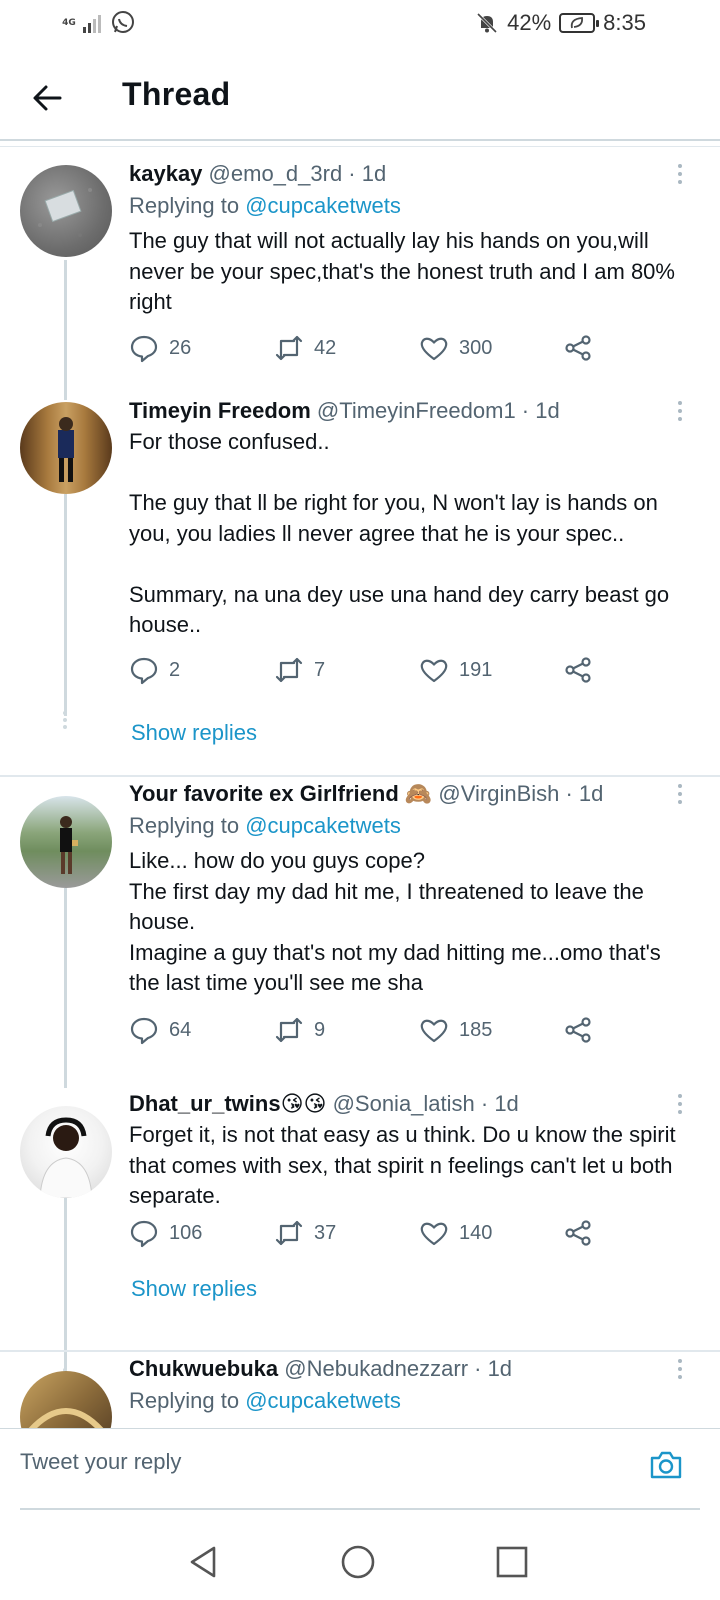  What do you see at coordinates (310, 1462) in the screenshot?
I see `reply-input` at bounding box center [310, 1462].